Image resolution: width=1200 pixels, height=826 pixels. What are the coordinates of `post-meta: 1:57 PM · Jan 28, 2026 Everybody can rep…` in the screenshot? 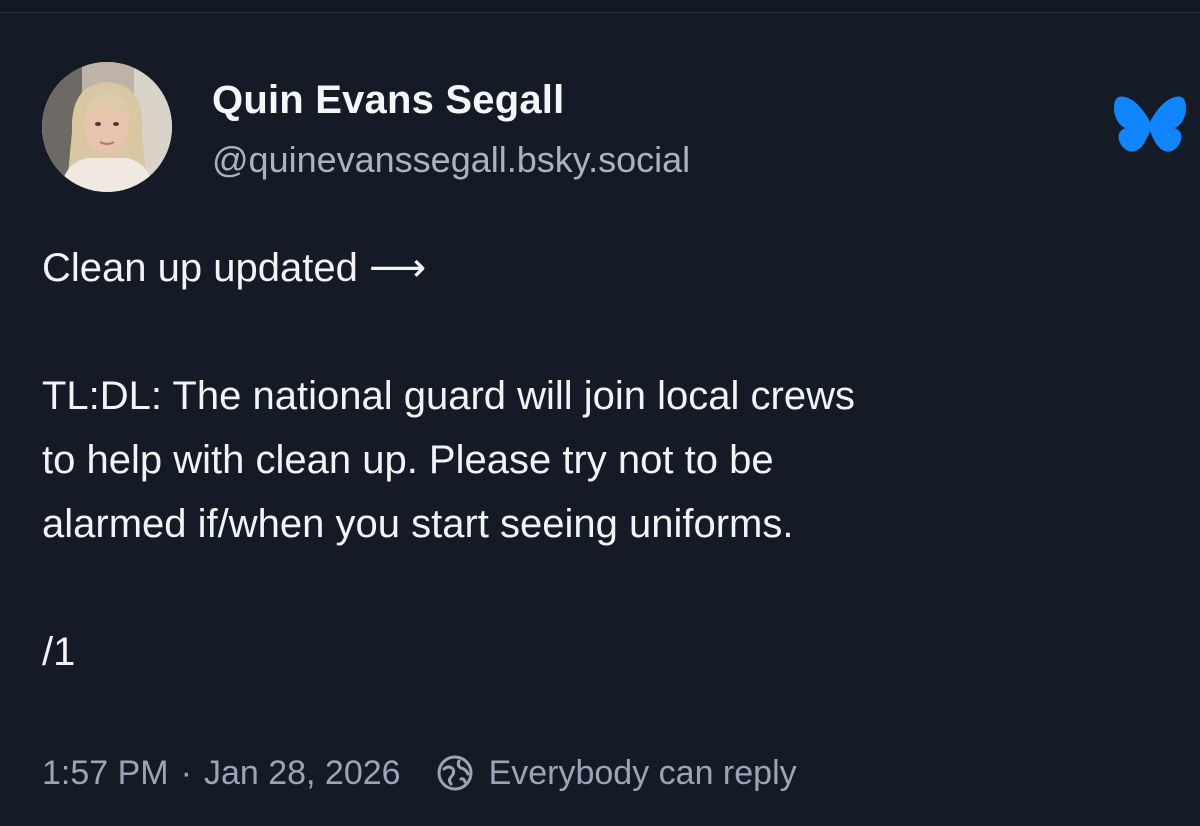 It's located at (419, 773).